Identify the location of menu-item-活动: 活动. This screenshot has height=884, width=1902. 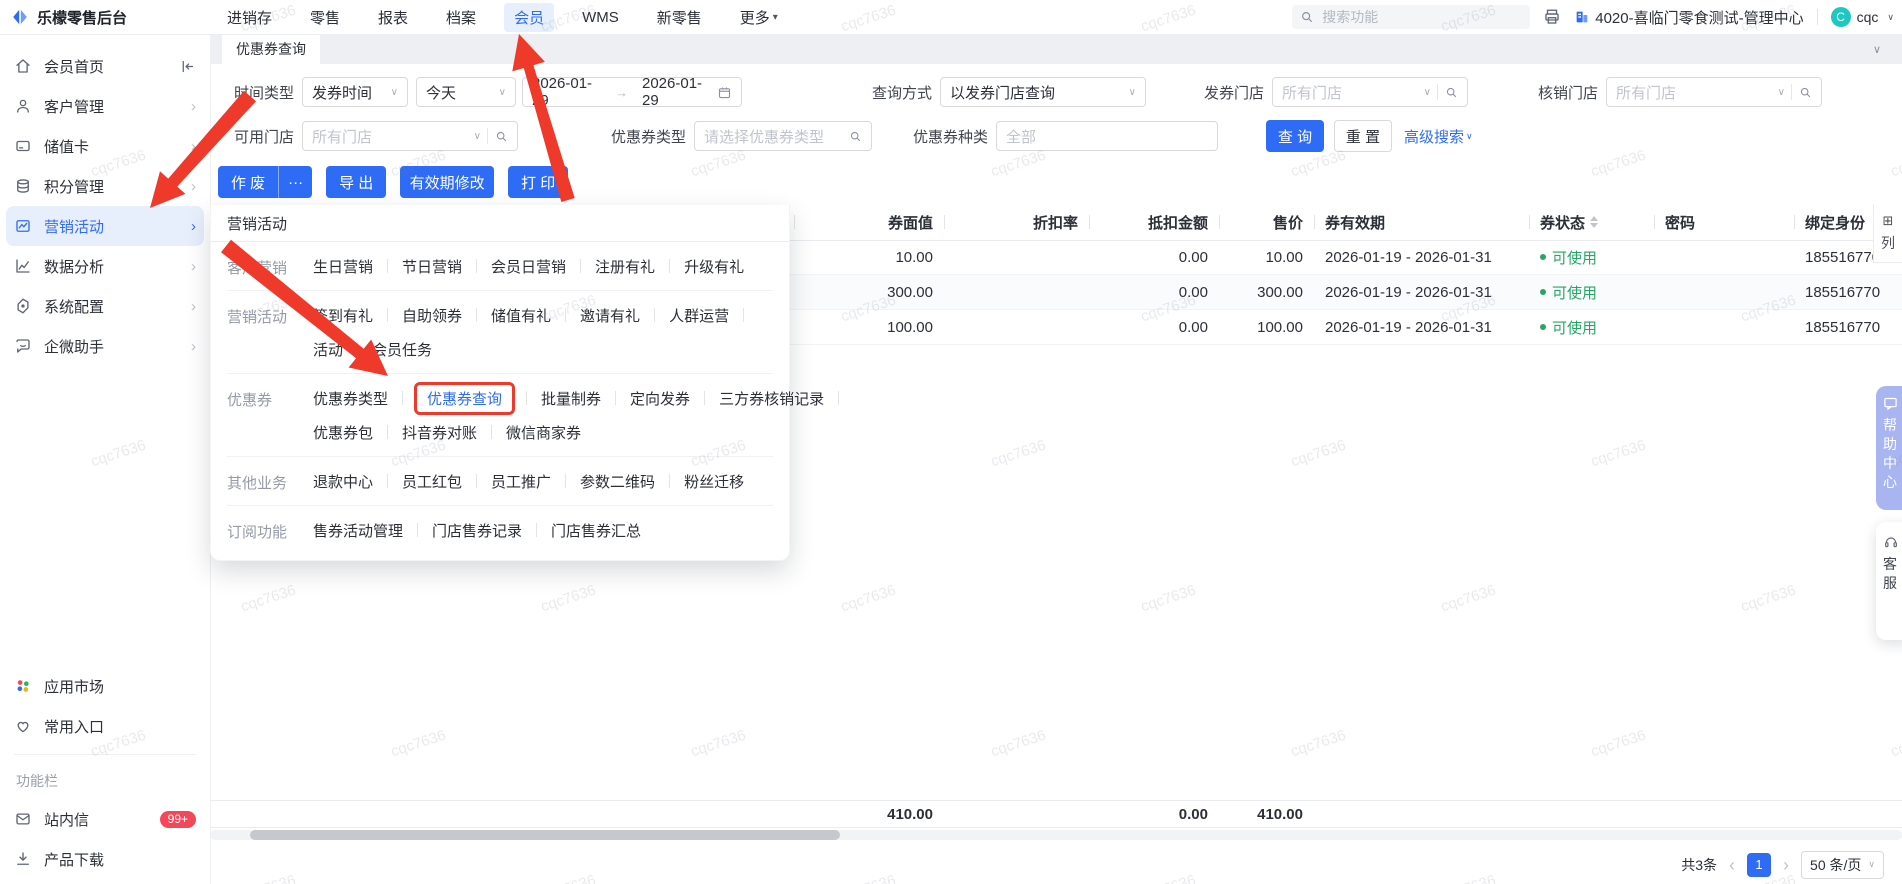
(328, 349).